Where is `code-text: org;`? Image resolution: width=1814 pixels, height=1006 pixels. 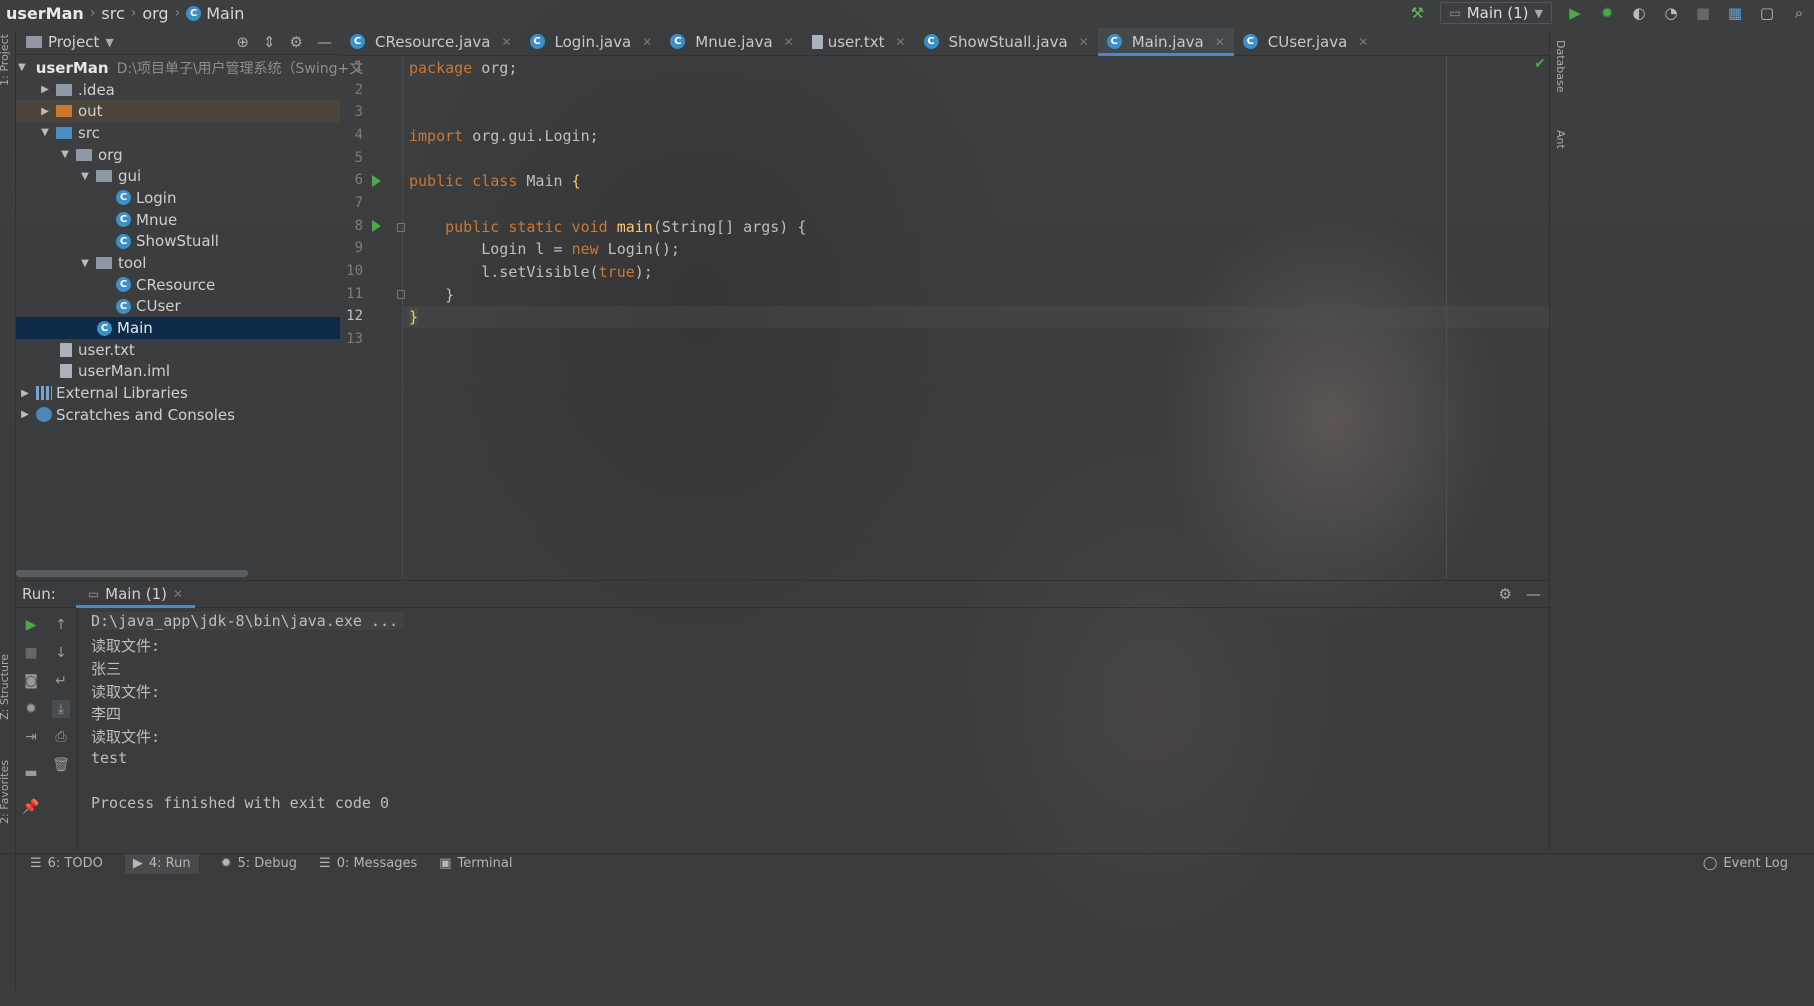 code-text: org; is located at coordinates (495, 68).